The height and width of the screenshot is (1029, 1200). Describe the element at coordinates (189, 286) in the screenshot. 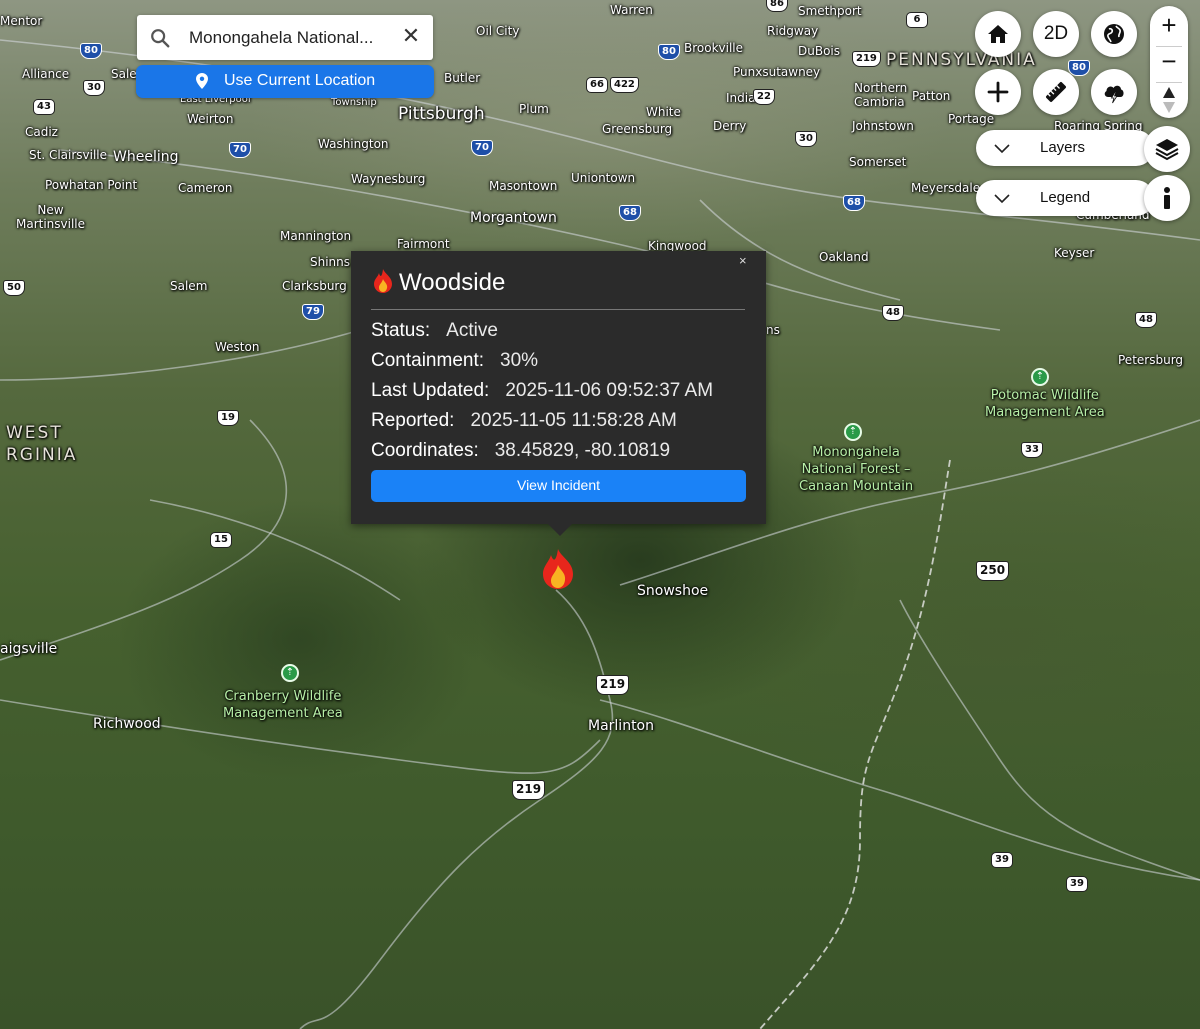

I see `place-label-salem-wv: Salem` at that location.